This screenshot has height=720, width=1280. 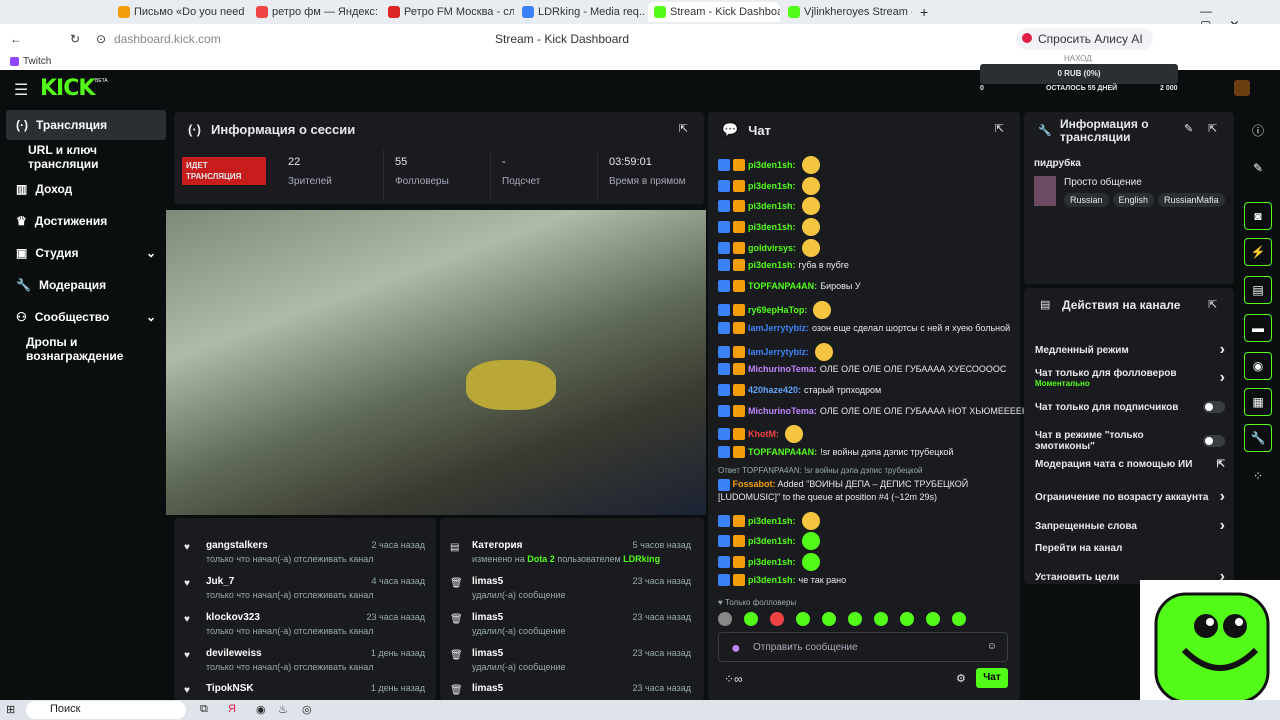 What do you see at coordinates (763, 434) in the screenshot?
I see `chat-username: KhotM:` at bounding box center [763, 434].